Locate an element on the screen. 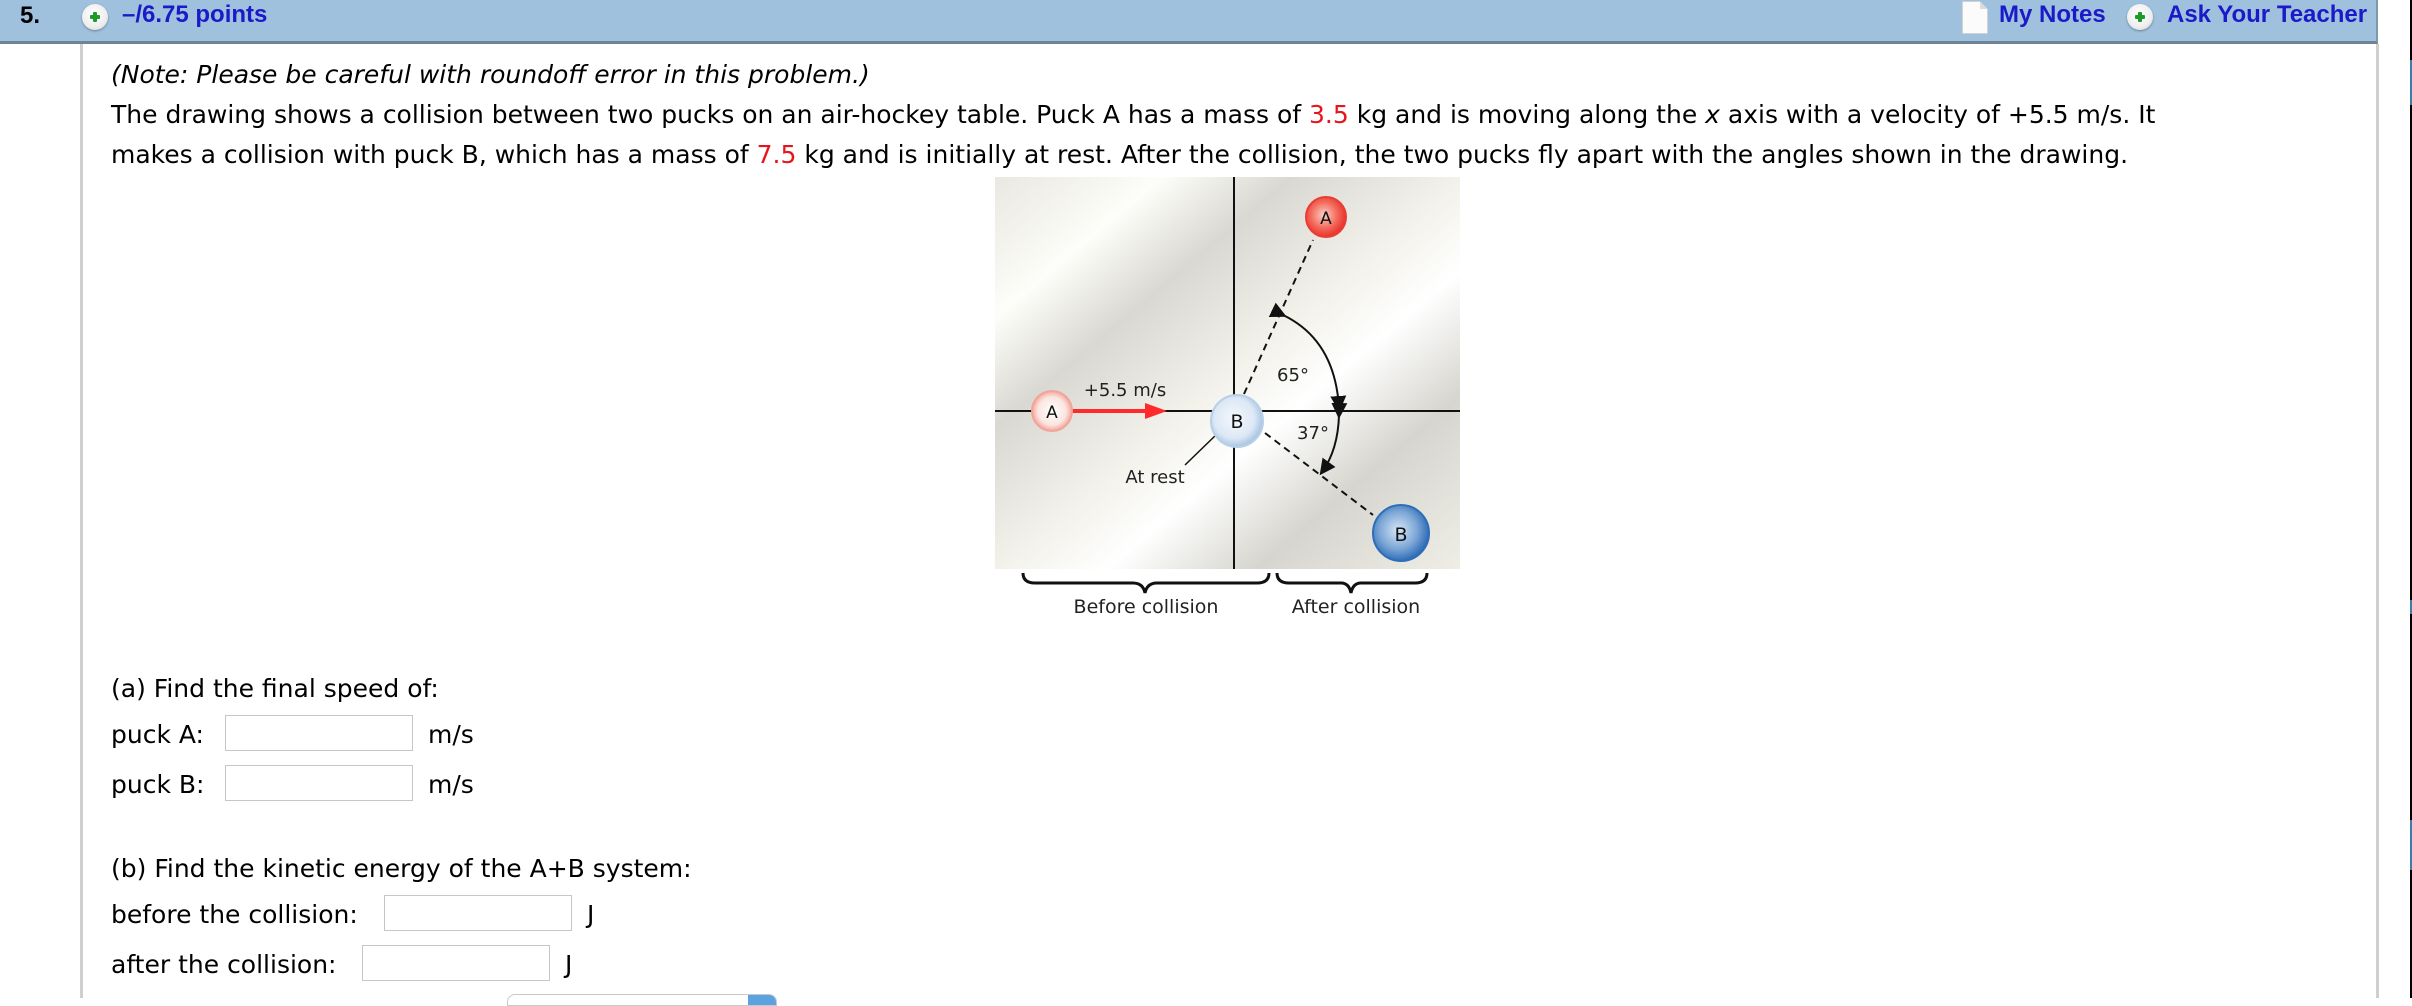  my-notes-link: My Notes is located at coordinates (2052, 15).